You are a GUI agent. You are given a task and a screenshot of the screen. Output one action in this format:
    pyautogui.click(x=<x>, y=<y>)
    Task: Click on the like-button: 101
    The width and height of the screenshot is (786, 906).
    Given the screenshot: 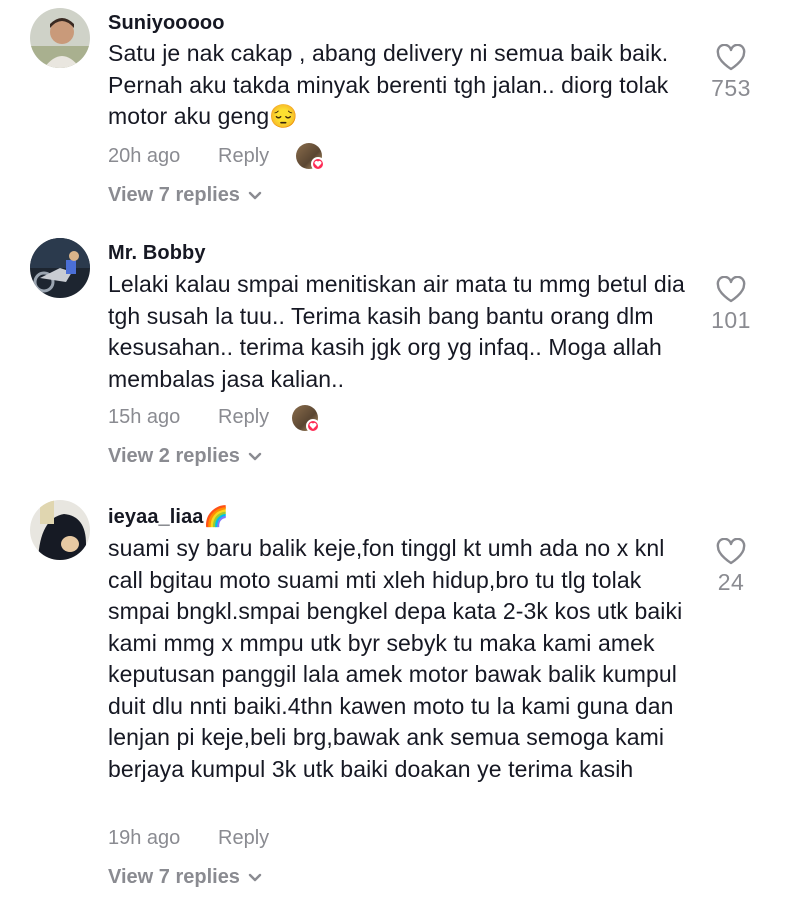 What is the action you would take?
    pyautogui.click(x=731, y=305)
    